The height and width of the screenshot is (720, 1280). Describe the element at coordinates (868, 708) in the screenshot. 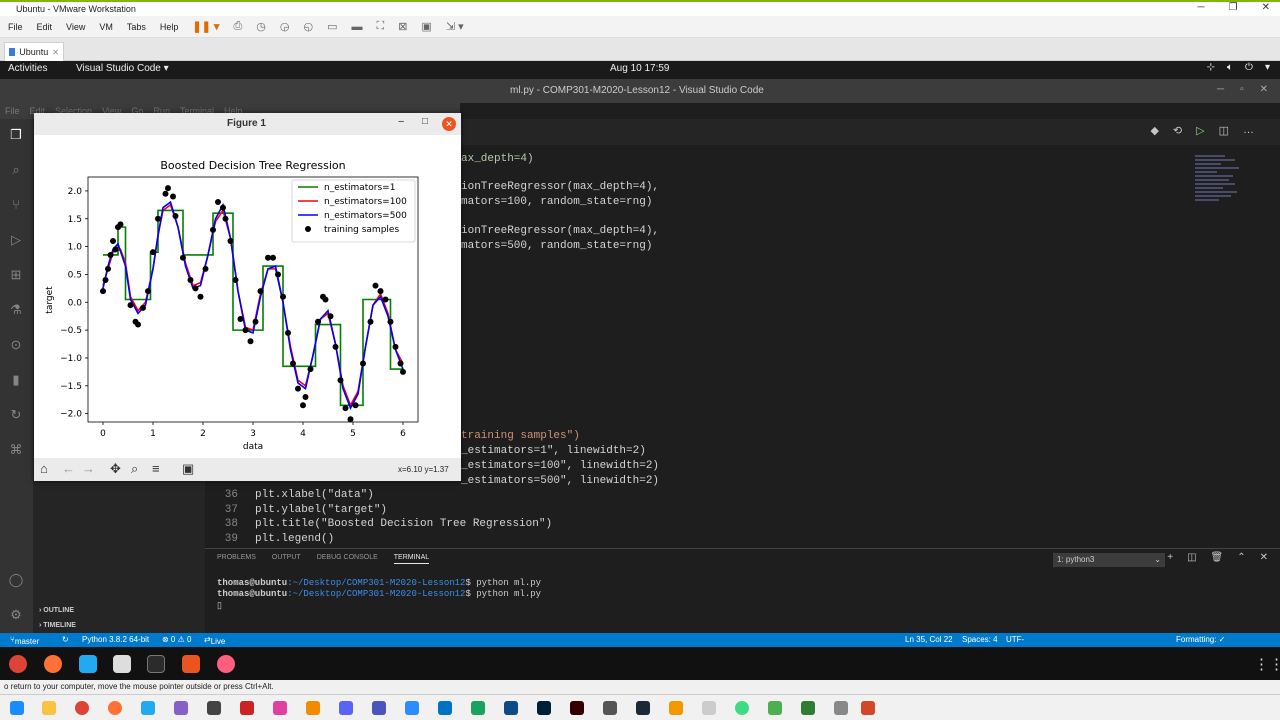

I see `powerpoint-icon` at that location.